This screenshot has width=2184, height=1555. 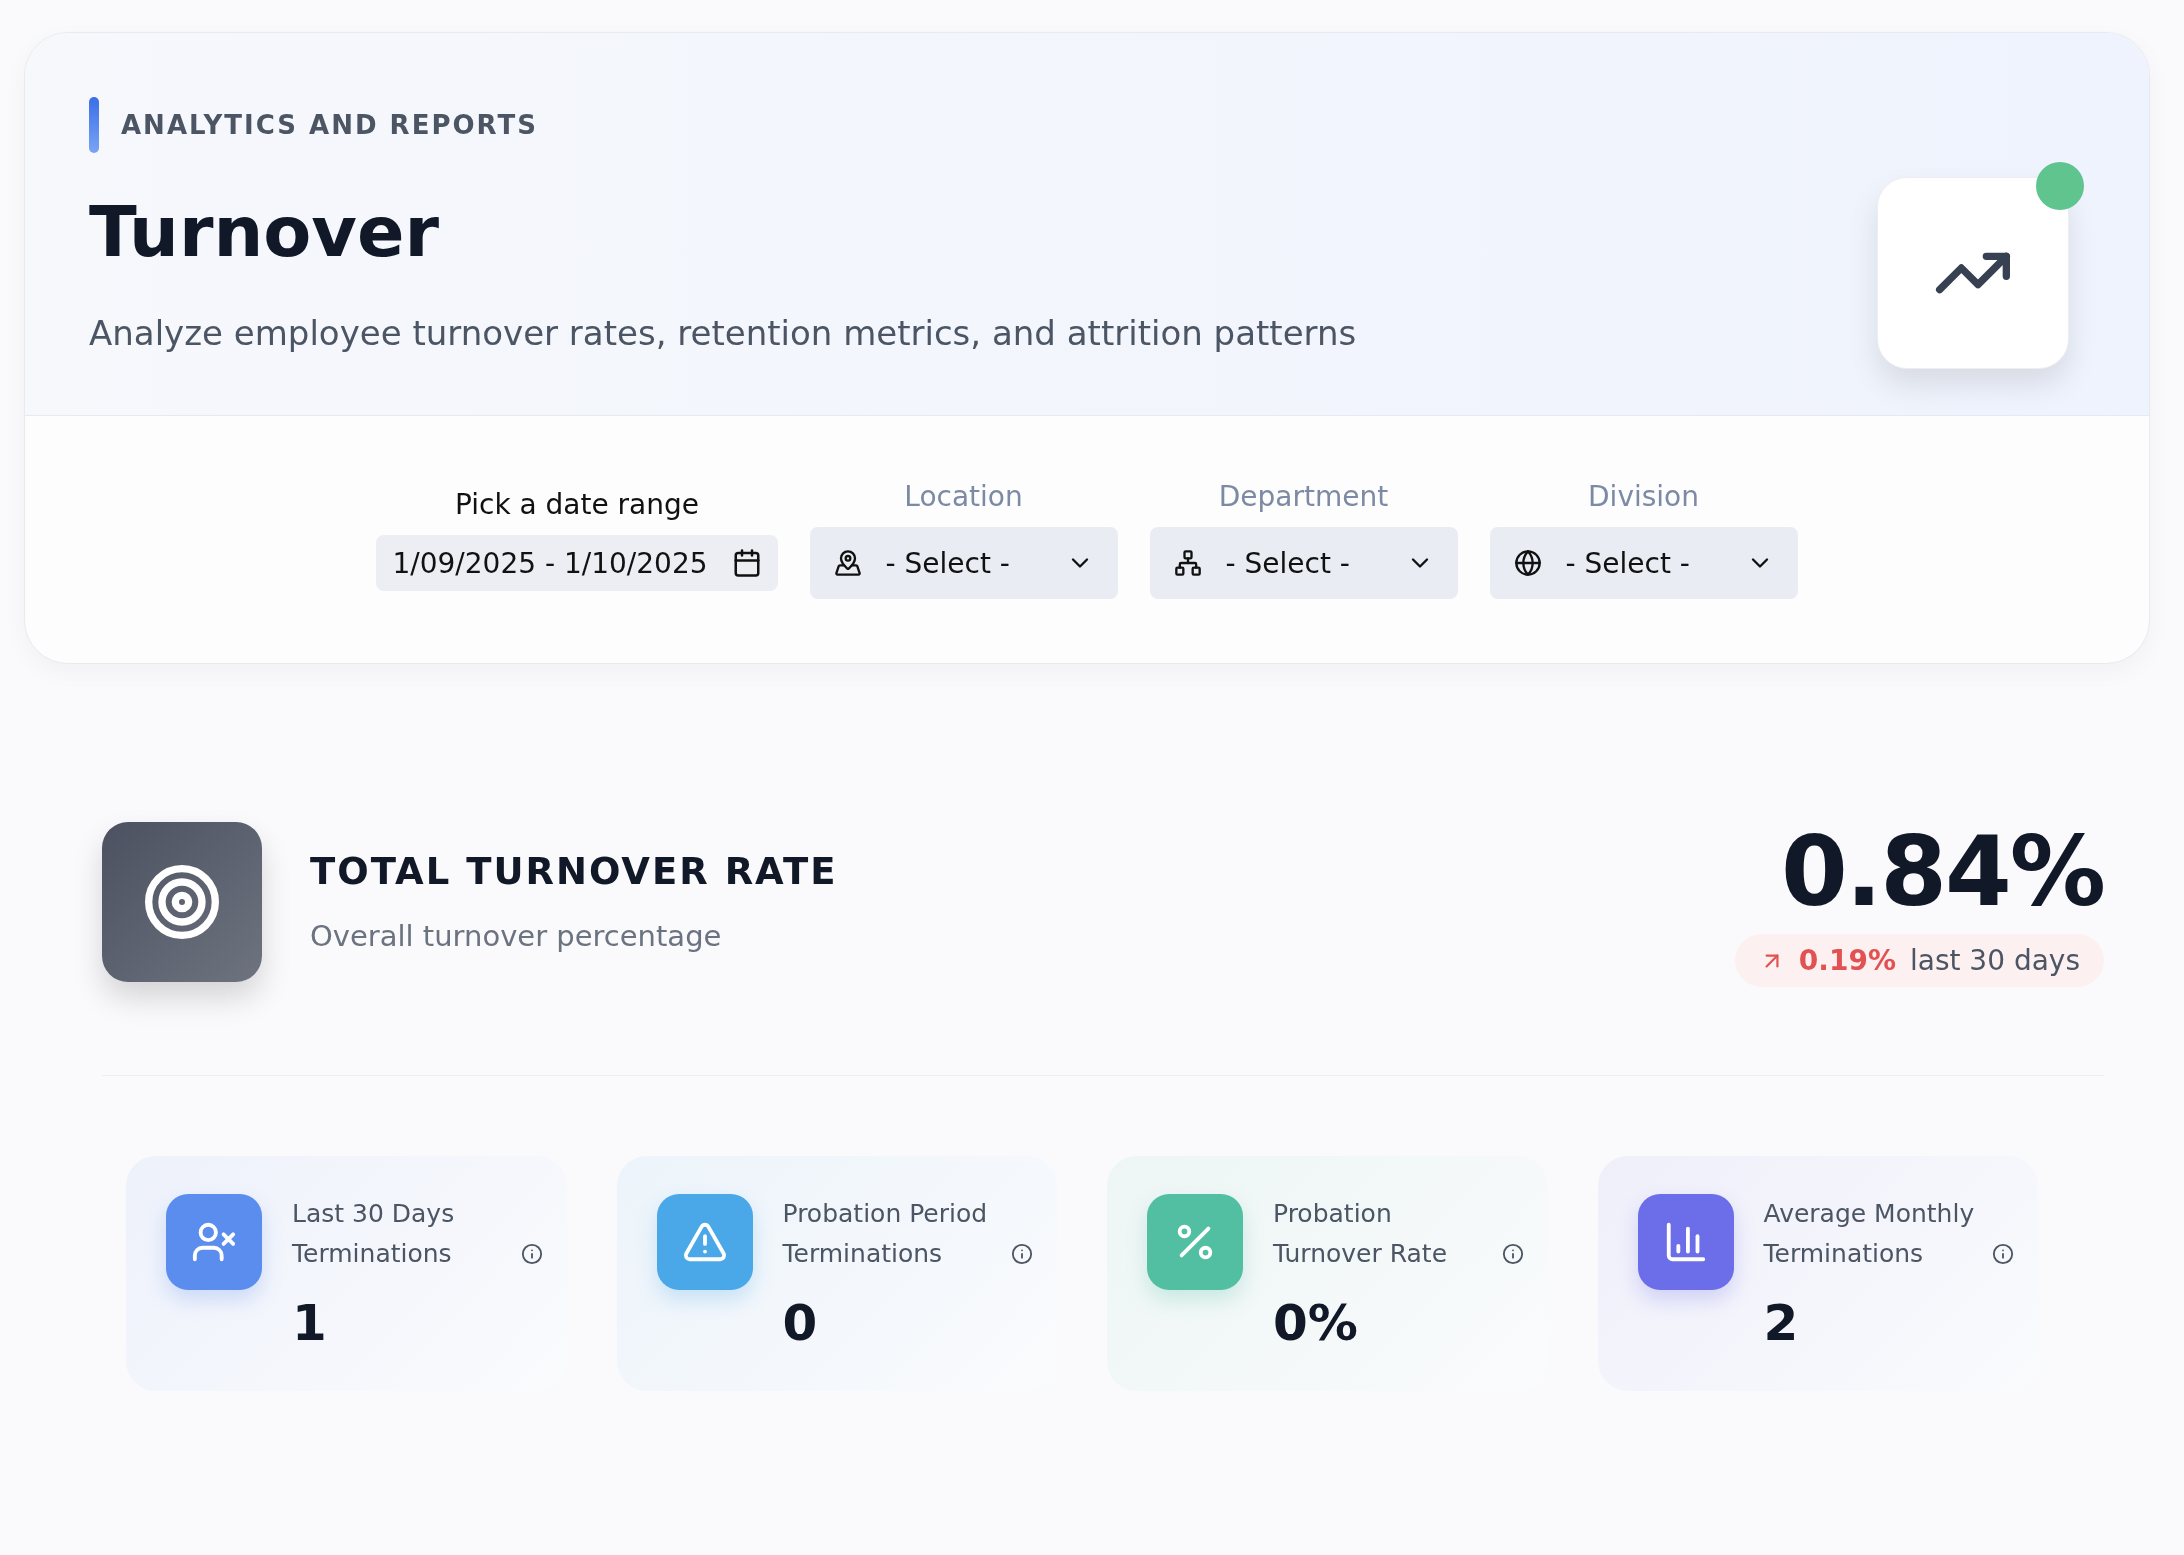 I want to click on stat-label: Probation Turnover Rate, so click(x=1361, y=1234).